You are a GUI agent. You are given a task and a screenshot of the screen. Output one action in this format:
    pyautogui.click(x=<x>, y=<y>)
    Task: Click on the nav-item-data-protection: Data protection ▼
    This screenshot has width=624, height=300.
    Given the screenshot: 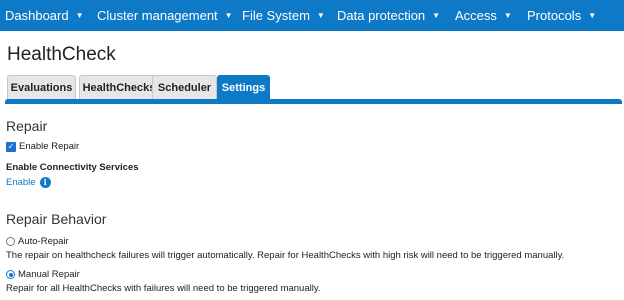 What is the action you would take?
    pyautogui.click(x=388, y=15)
    